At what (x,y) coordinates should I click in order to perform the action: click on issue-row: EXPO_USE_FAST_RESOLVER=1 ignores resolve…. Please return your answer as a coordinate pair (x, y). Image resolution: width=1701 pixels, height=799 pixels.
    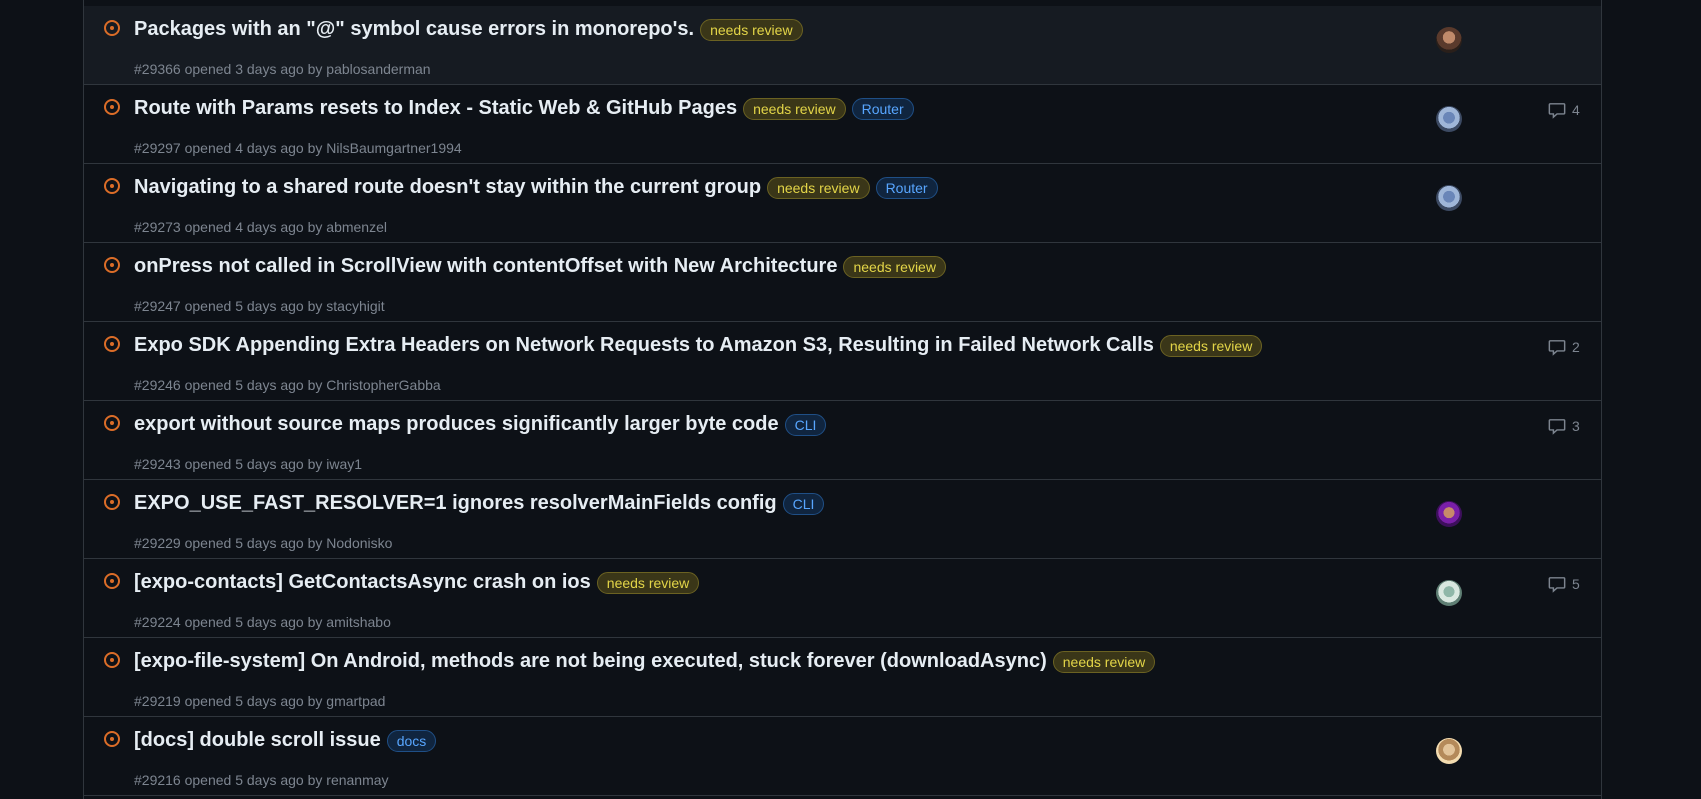
    Looking at the image, I should click on (842, 519).